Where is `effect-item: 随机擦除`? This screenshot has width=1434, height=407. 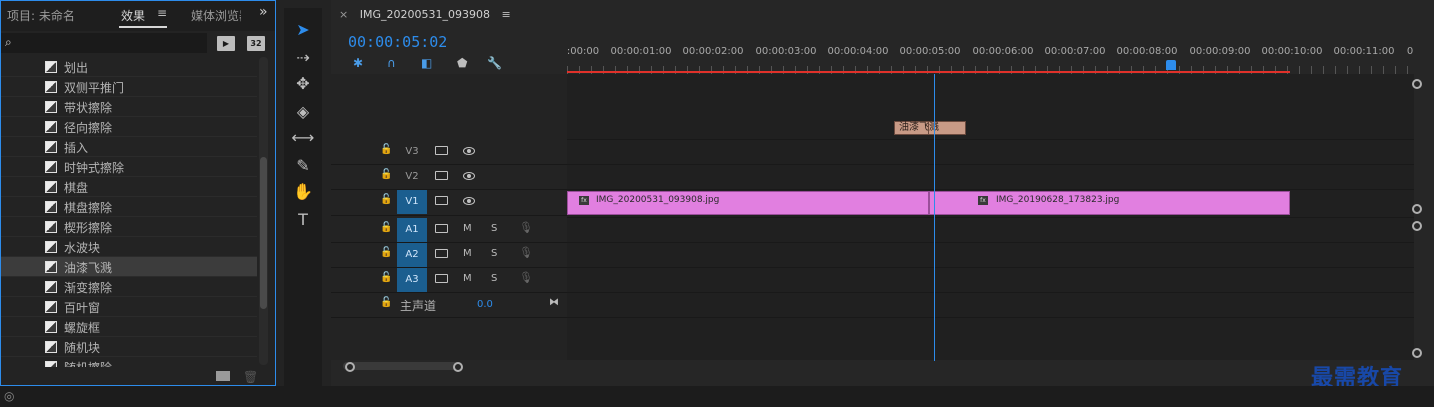
effect-item: 随机擦除 is located at coordinates (129, 362).